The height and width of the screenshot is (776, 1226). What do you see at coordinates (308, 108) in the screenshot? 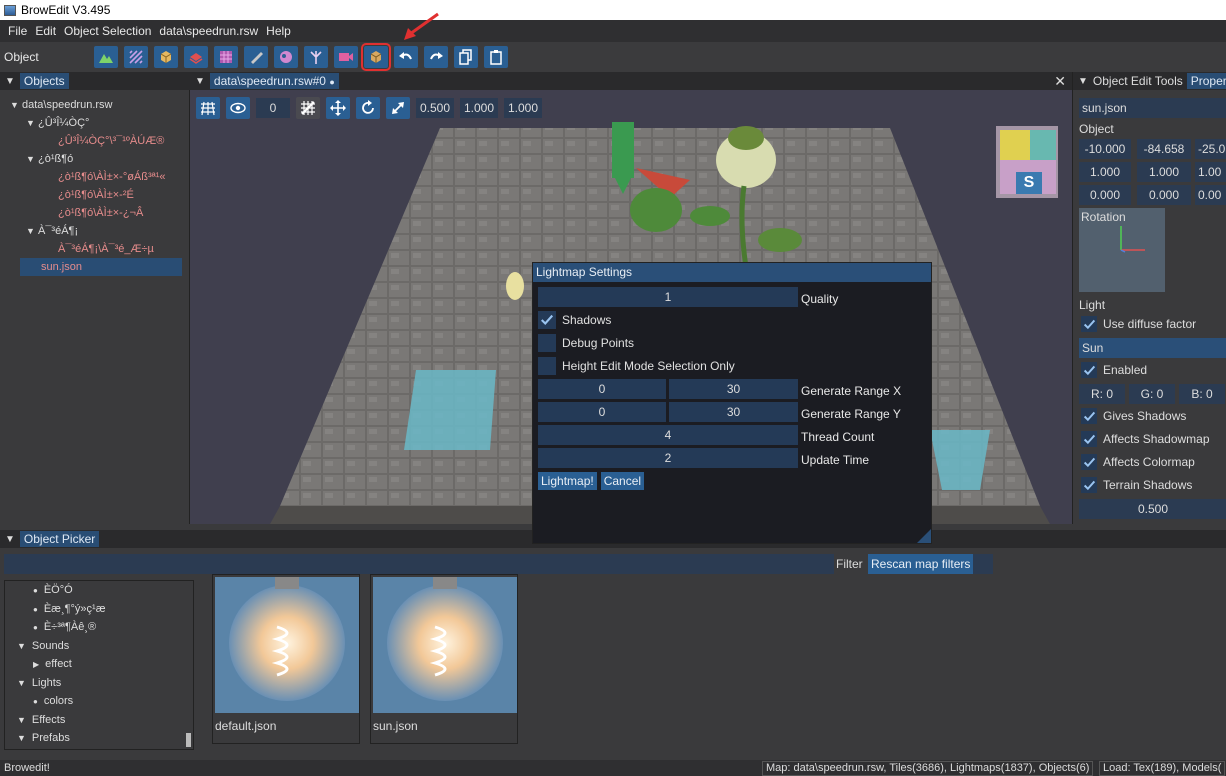
I see `snap-toggle-button` at bounding box center [308, 108].